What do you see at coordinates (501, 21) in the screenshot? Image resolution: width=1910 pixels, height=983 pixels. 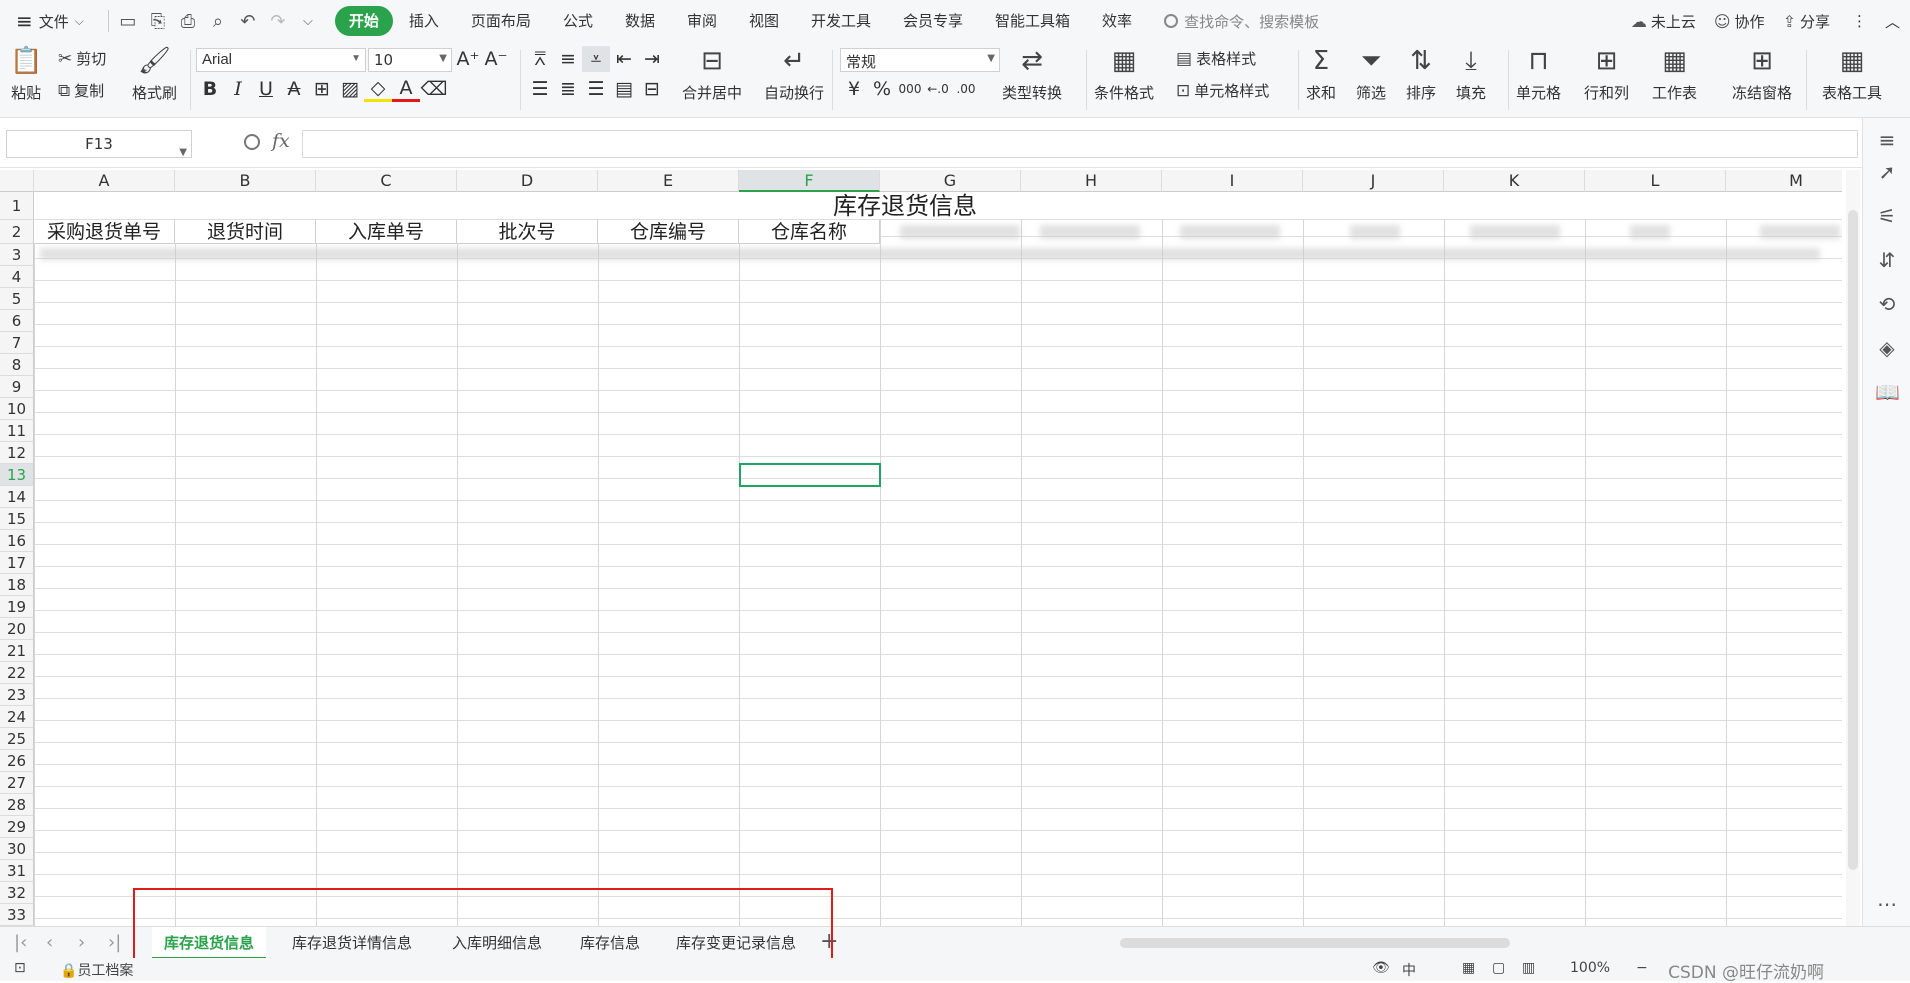 I see `tab-page-layout: 页面布局` at bounding box center [501, 21].